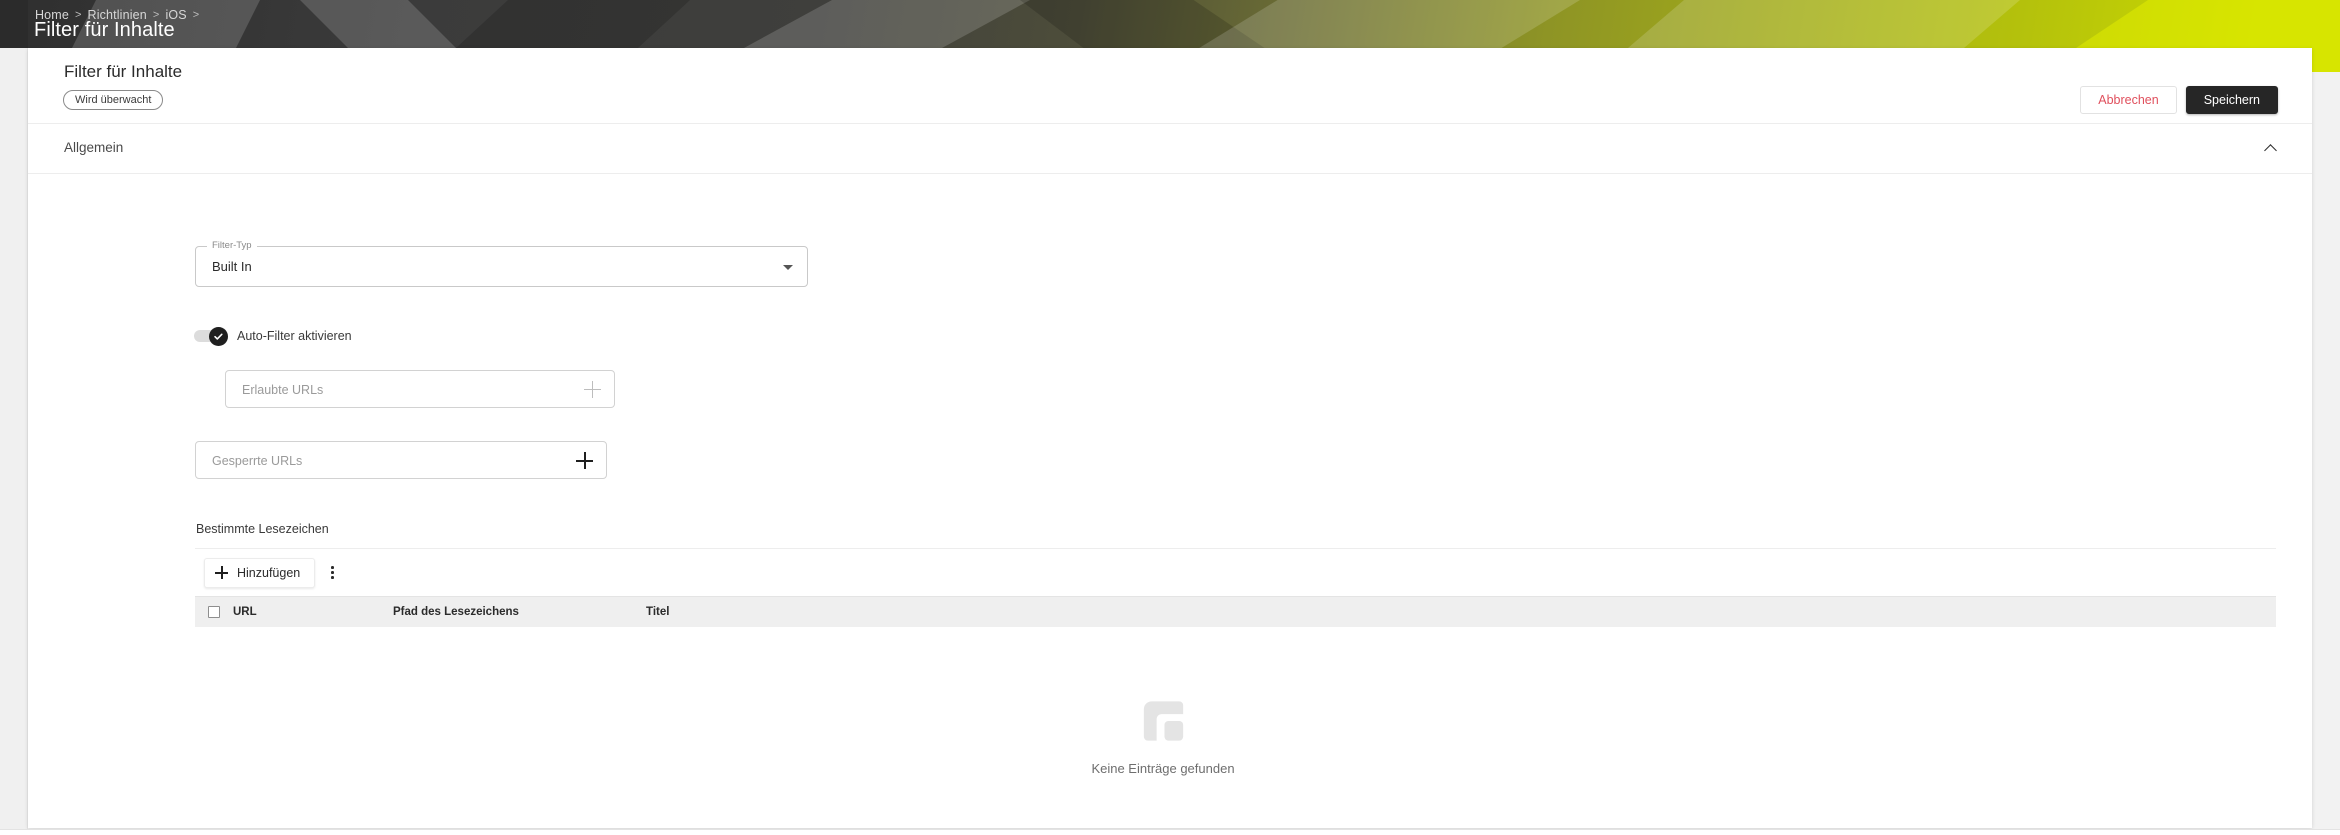 This screenshot has width=2340, height=835. I want to click on form-body, so click(1170, 179).